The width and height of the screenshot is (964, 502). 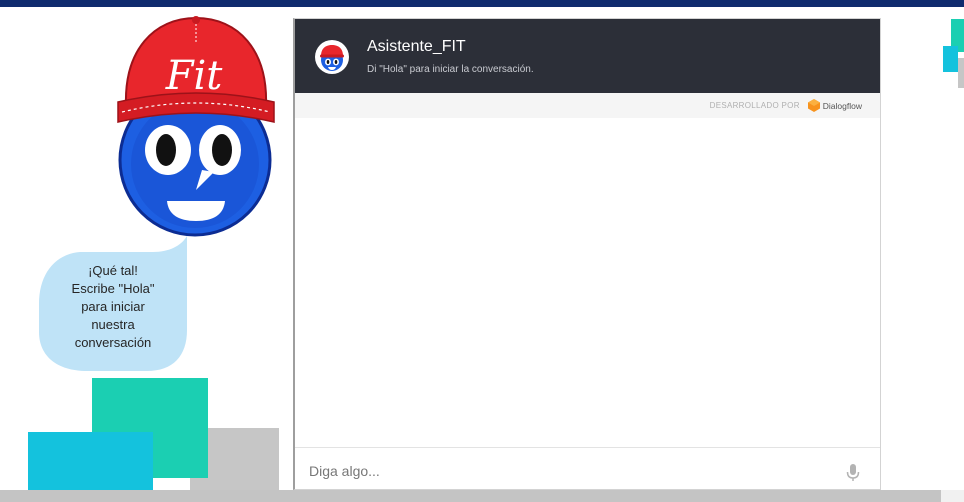 I want to click on bubble-line: para iniciar, so click(x=113, y=306).